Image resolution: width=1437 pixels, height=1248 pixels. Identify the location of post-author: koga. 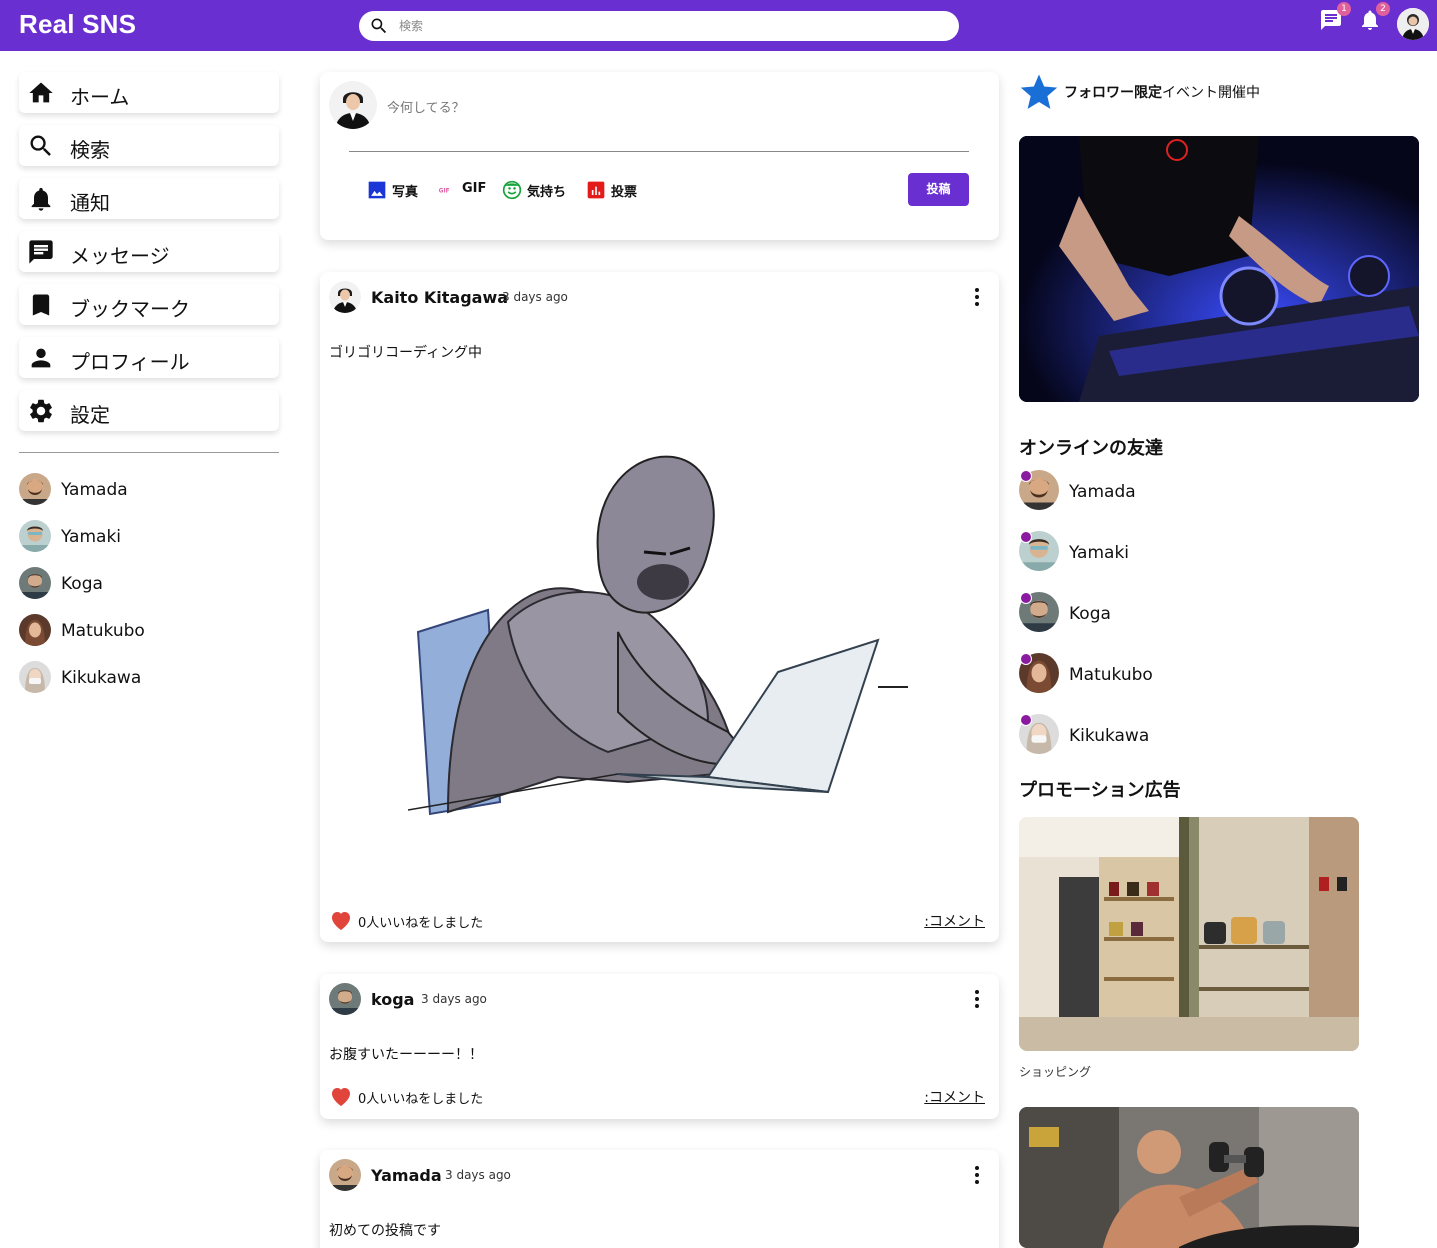
(392, 999).